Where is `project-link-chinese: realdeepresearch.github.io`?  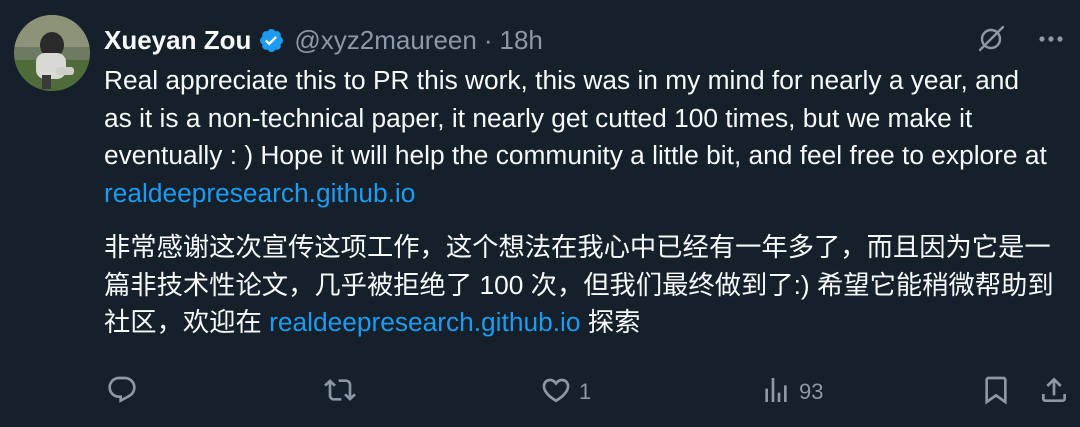
project-link-chinese: realdeepresearch.github.io is located at coordinates (424, 322).